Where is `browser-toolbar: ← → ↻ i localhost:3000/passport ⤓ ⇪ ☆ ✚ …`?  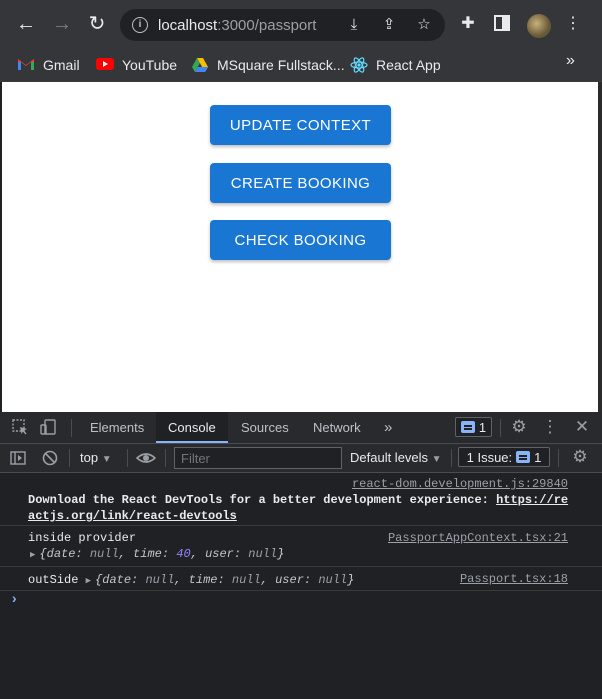
browser-toolbar: ← → ↻ i localhost:3000/passport ⤓ ⇪ ☆ ✚ … is located at coordinates (301, 24).